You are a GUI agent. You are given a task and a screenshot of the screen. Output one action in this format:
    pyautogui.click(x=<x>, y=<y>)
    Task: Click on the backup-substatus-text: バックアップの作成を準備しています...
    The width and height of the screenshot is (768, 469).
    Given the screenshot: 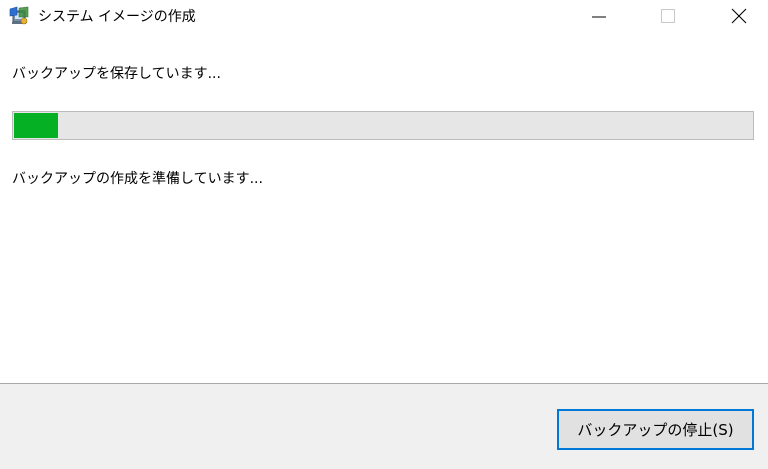 What is the action you would take?
    pyautogui.click(x=137, y=179)
    